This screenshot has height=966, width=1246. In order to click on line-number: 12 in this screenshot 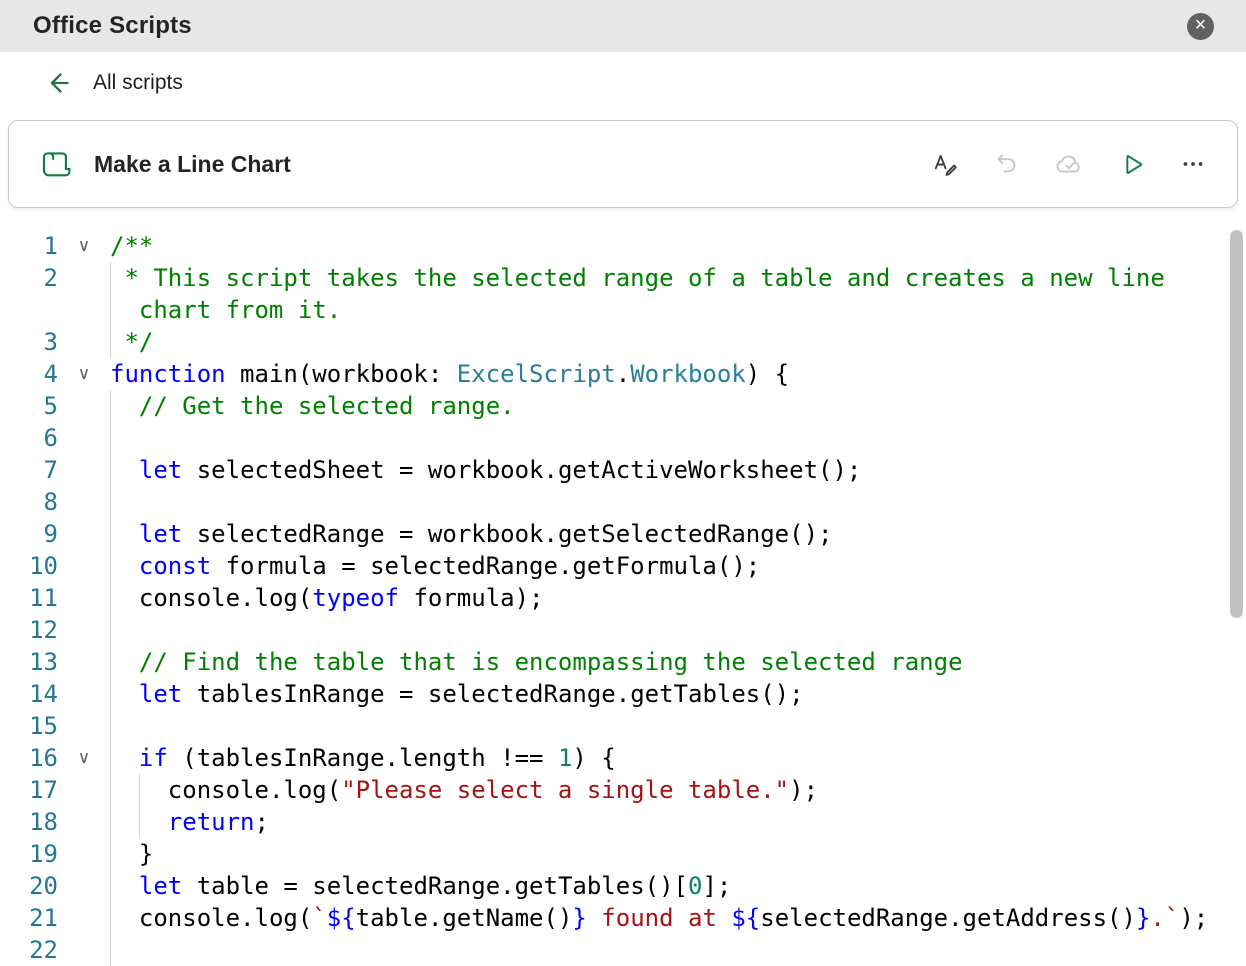, I will do `click(43, 630)`.